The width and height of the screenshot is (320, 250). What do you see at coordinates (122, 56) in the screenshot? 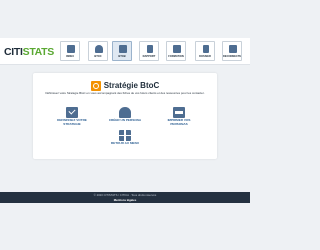
I see `nav-item-label: BToB` at bounding box center [122, 56].